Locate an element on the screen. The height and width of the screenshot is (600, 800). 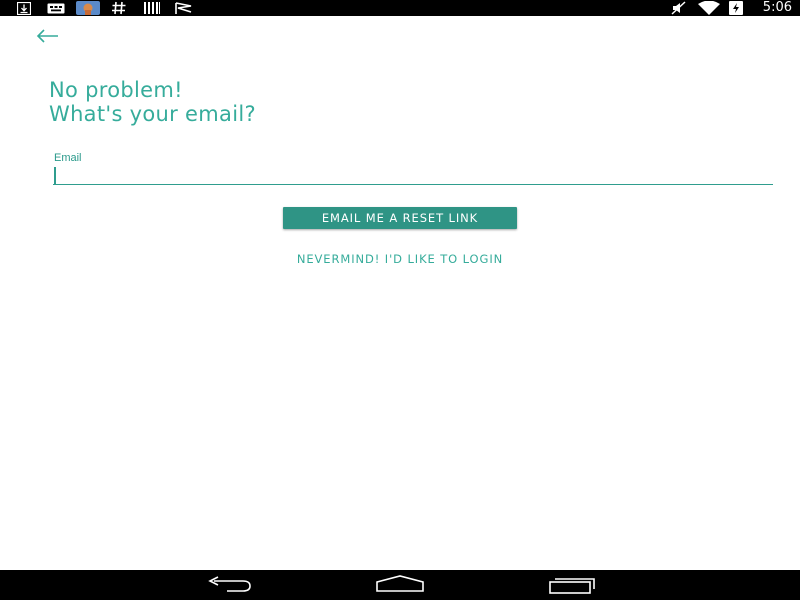
status-time: 5:06 is located at coordinates (777, 7).